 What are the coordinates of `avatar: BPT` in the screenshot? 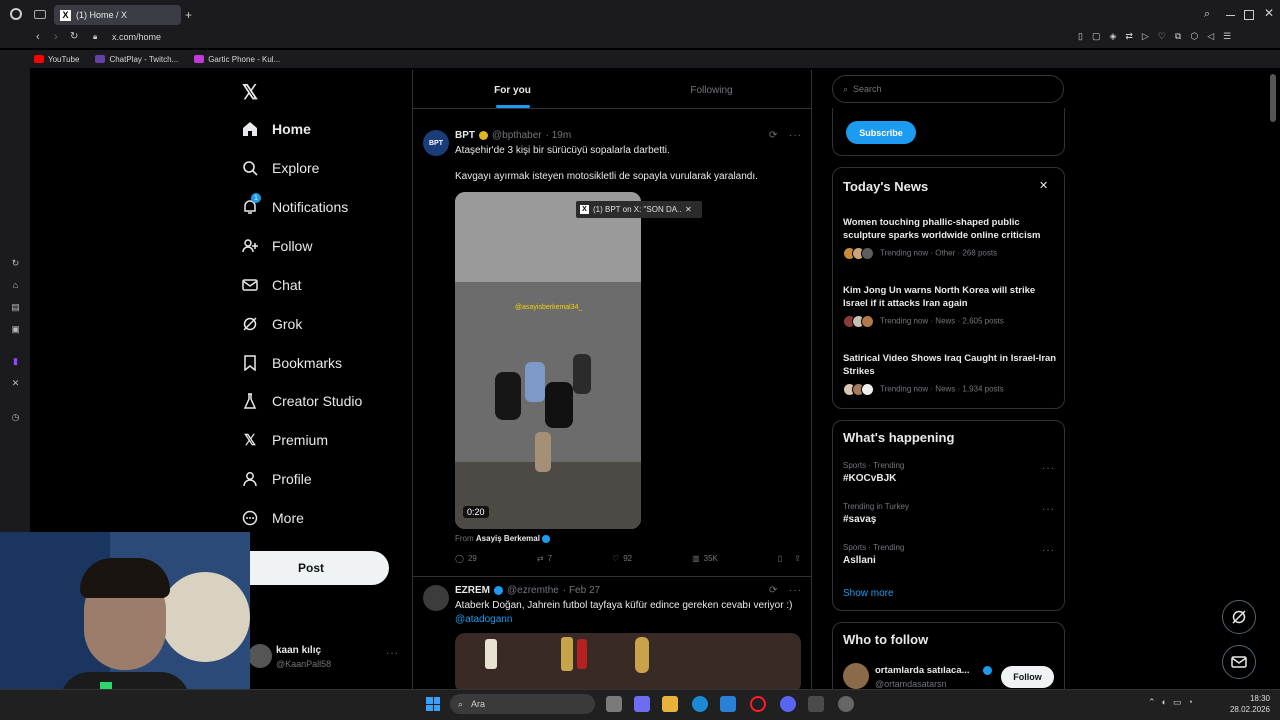 It's located at (436, 143).